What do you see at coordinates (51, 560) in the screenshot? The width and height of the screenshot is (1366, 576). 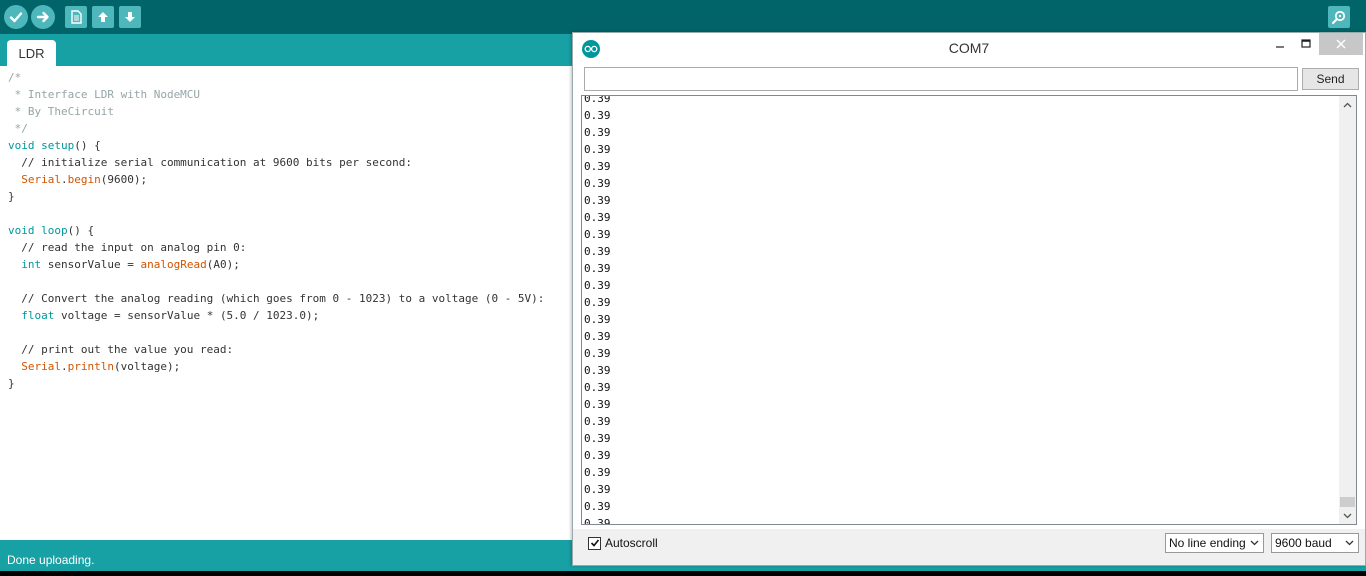 I see `status-message: Done uploading.` at bounding box center [51, 560].